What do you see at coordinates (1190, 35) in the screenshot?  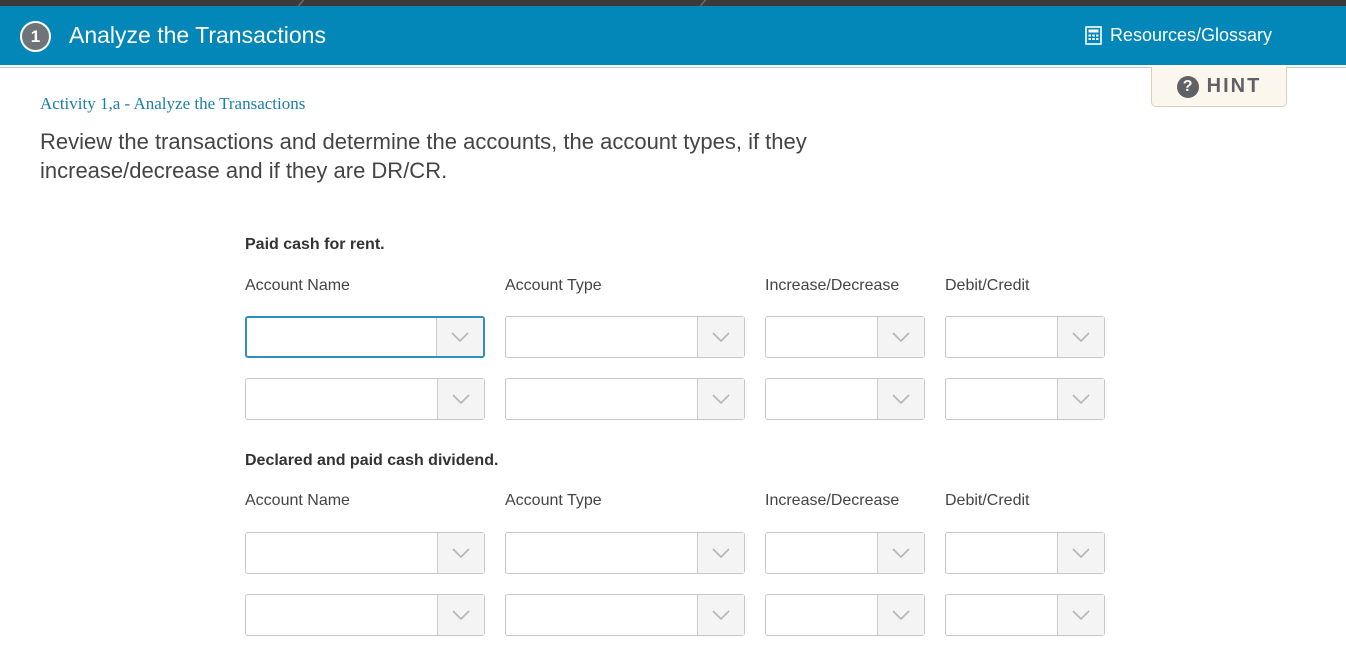 I see `resources-label: Resources/Glossary` at bounding box center [1190, 35].